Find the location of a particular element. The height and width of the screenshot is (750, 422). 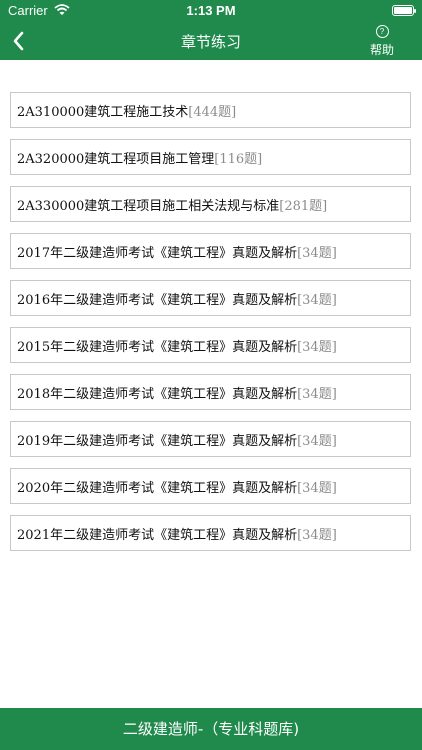

list-item: 2015年二级建造师考试《建筑工程》真题及解析 [34题] is located at coordinates (210, 345).